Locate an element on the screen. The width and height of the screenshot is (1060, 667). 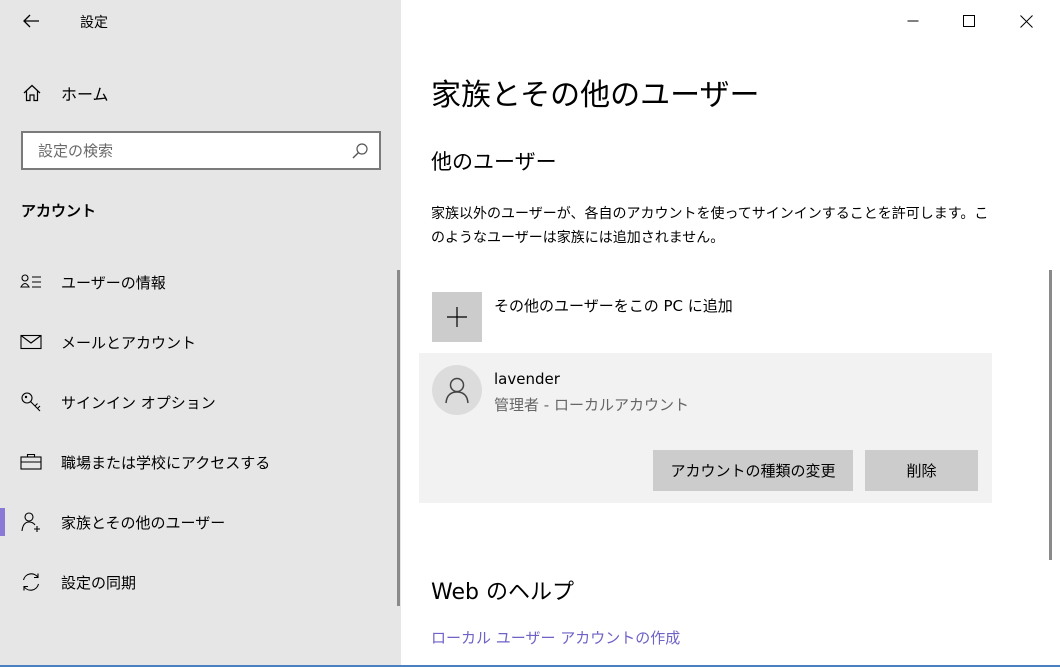
home-icon is located at coordinates (32, 93).